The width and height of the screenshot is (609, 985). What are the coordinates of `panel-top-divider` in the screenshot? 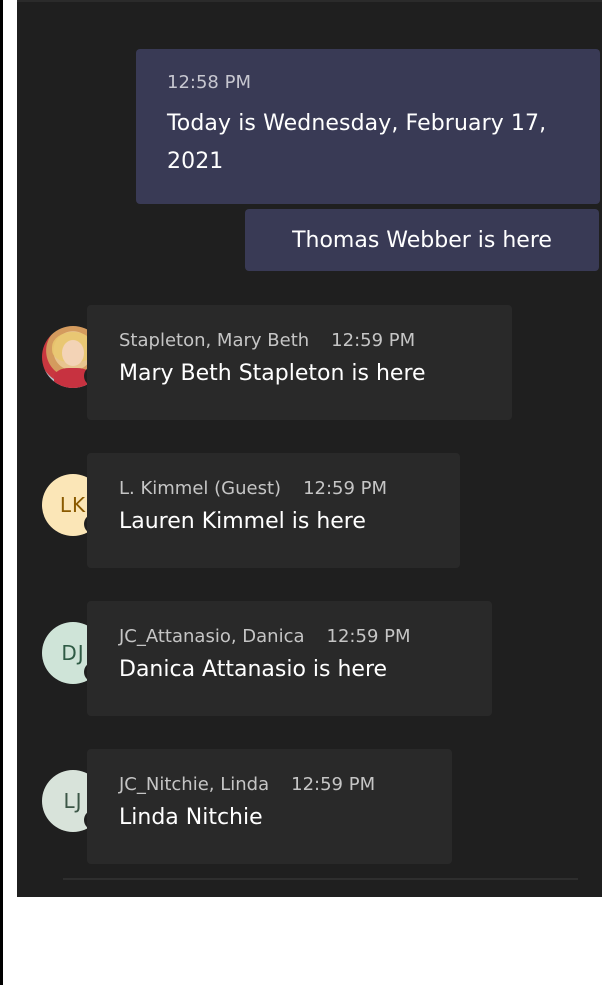 It's located at (309, 1).